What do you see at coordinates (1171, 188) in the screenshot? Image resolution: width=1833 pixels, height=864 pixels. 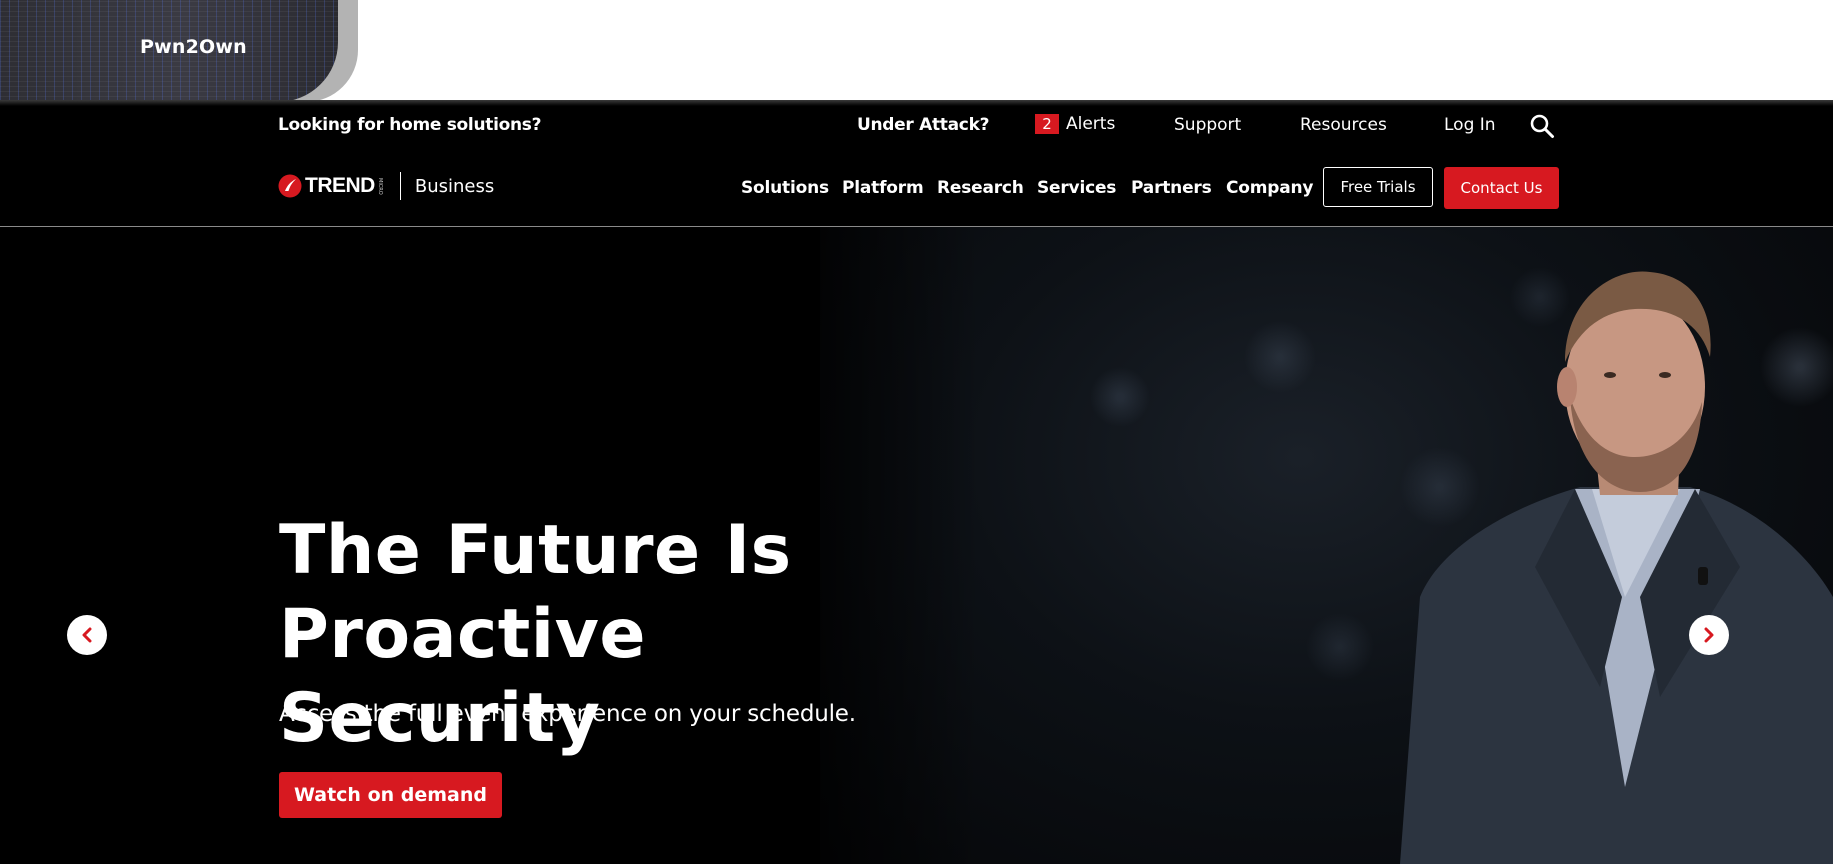 I see `nav-partners: Partners` at bounding box center [1171, 188].